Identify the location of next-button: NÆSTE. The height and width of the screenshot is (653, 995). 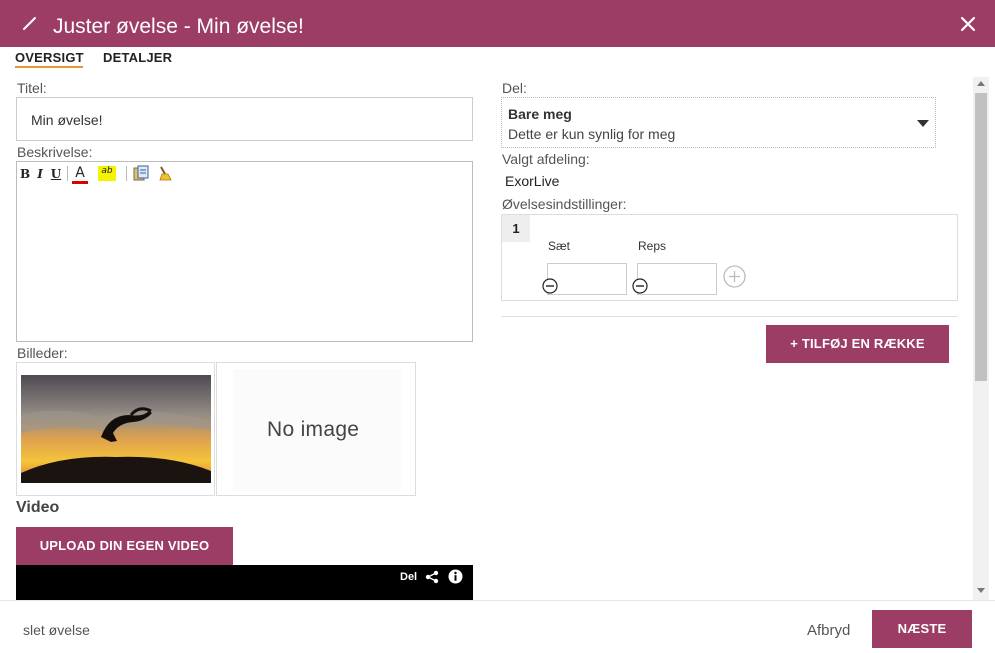
(922, 629).